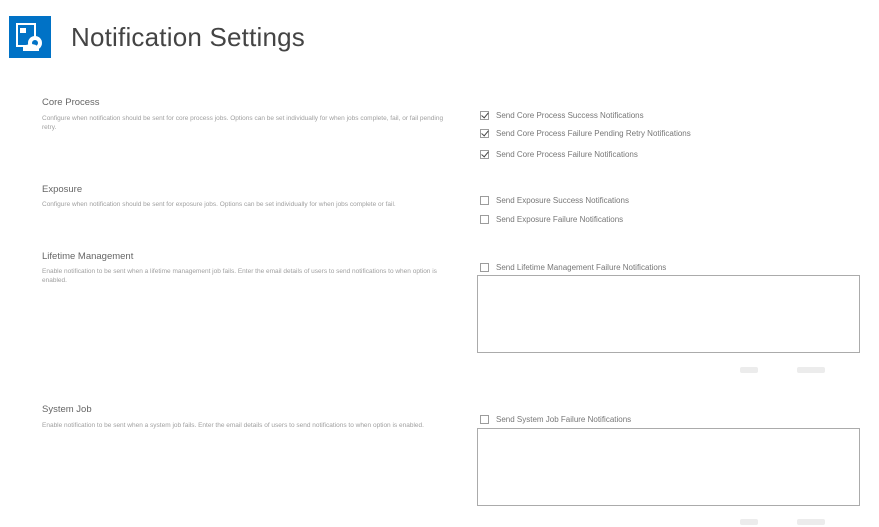 The image size is (879, 527). Describe the element at coordinates (484, 219) in the screenshot. I see `exposure-failure-checkbox` at that location.